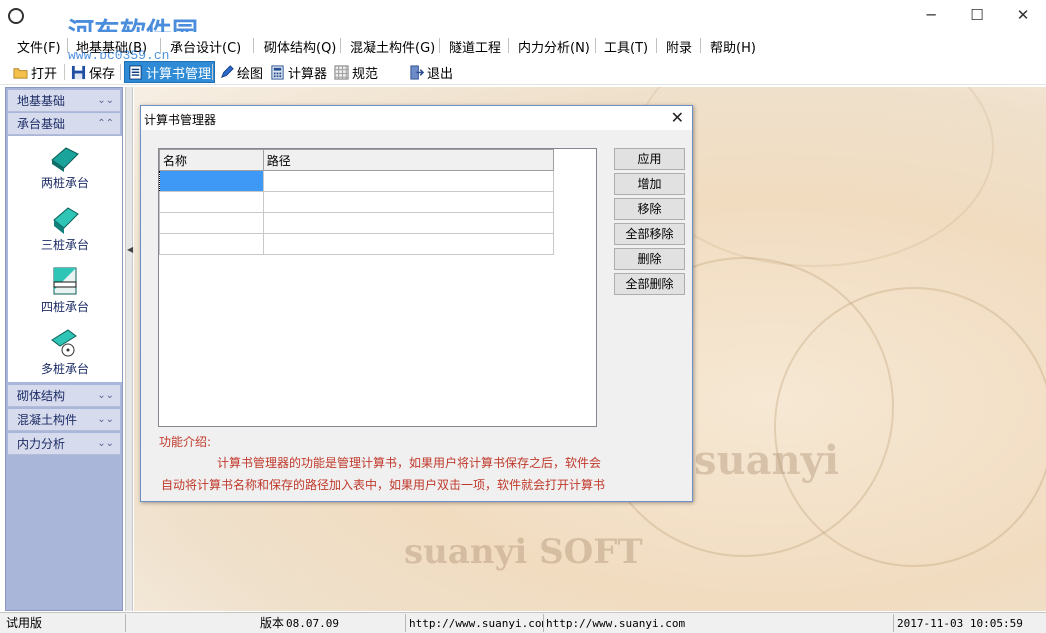 This screenshot has height=633, width=1046. Describe the element at coordinates (523, 552) in the screenshot. I see `background-brand-soft: suanyi SOFT` at that location.